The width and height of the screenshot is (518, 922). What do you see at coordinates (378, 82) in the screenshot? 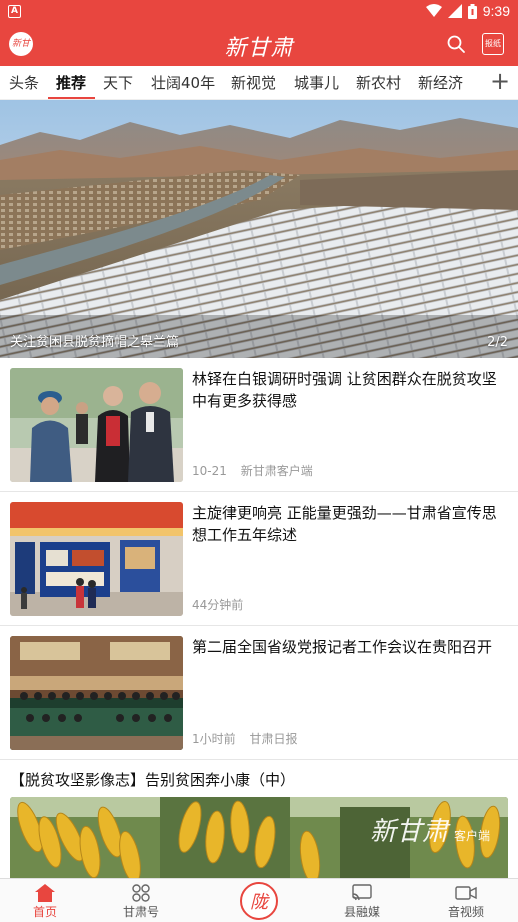
I see `tab-new-village: 新农村` at bounding box center [378, 82].